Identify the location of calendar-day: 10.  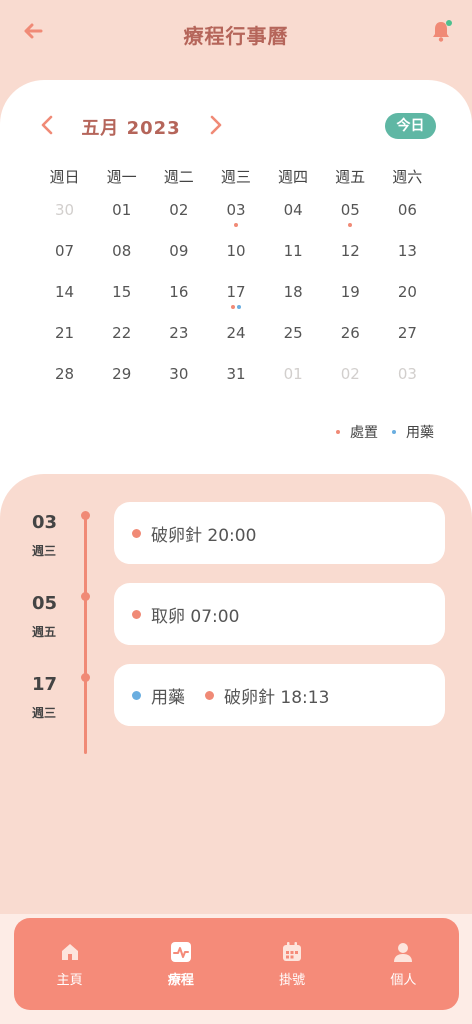
(235, 259).